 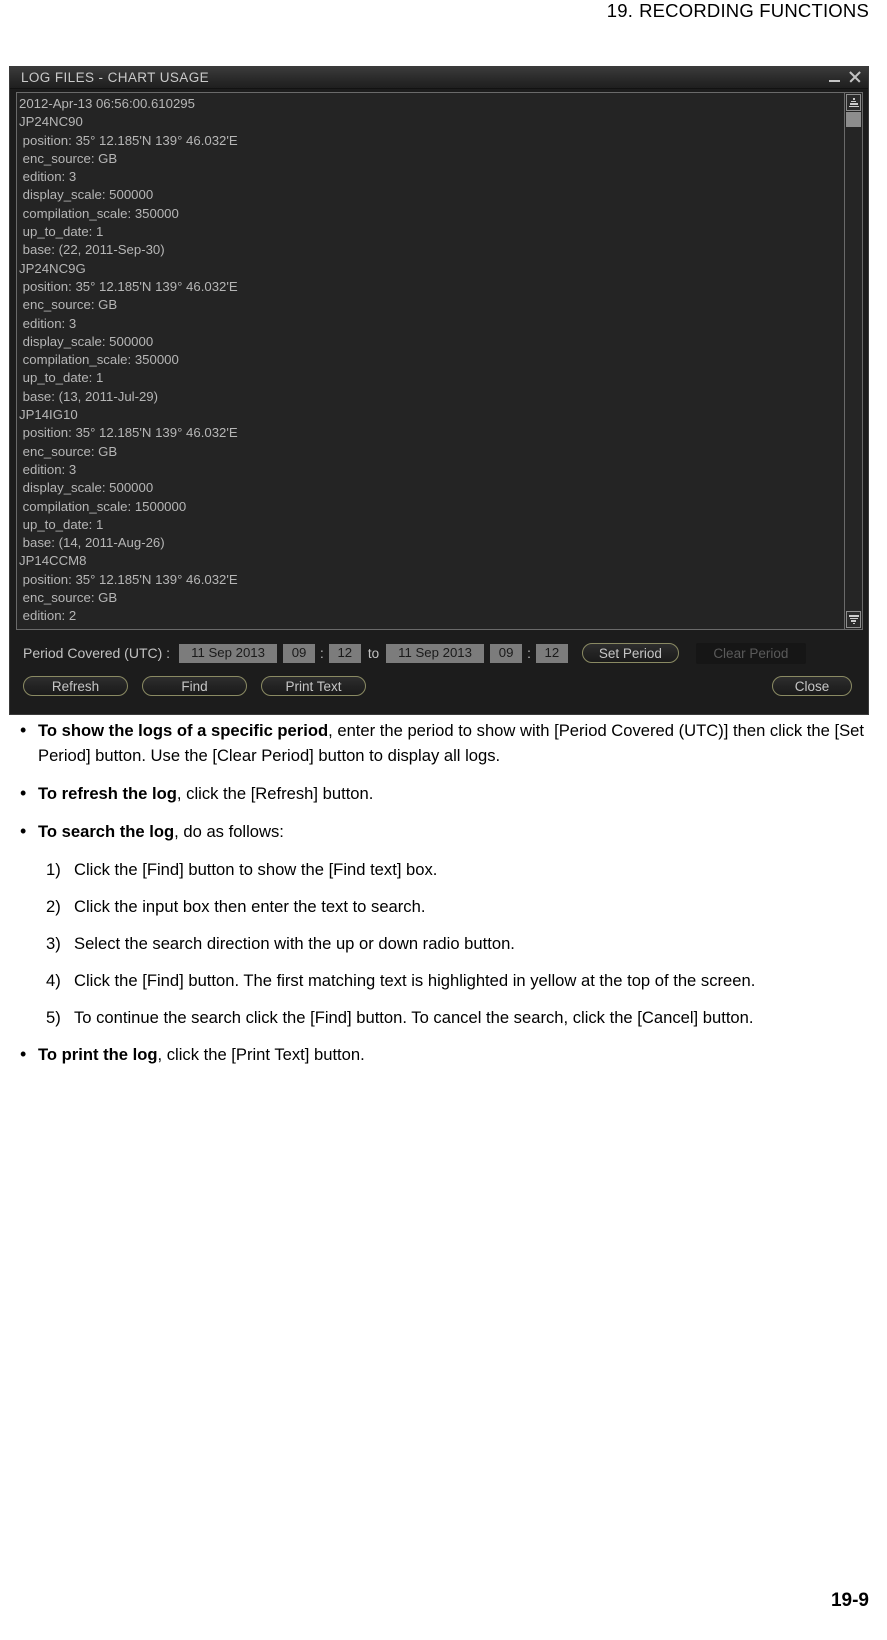 What do you see at coordinates (853, 361) in the screenshot?
I see `log-scrollbar` at bounding box center [853, 361].